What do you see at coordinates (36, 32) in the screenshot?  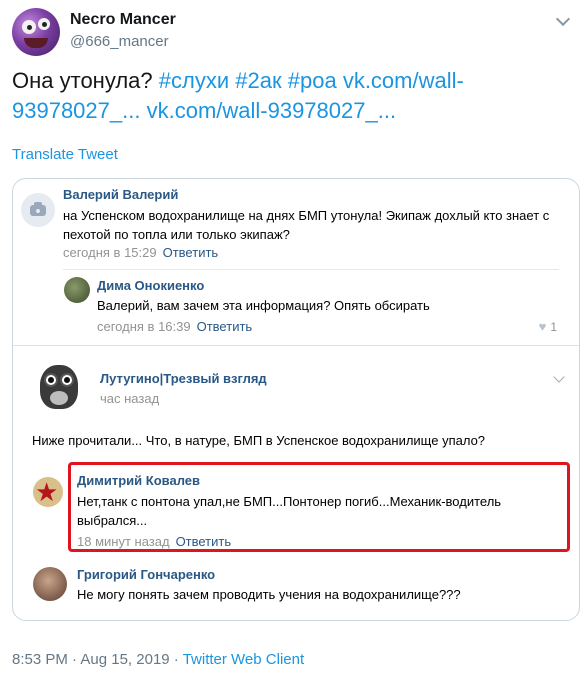 I see `user-avatar` at bounding box center [36, 32].